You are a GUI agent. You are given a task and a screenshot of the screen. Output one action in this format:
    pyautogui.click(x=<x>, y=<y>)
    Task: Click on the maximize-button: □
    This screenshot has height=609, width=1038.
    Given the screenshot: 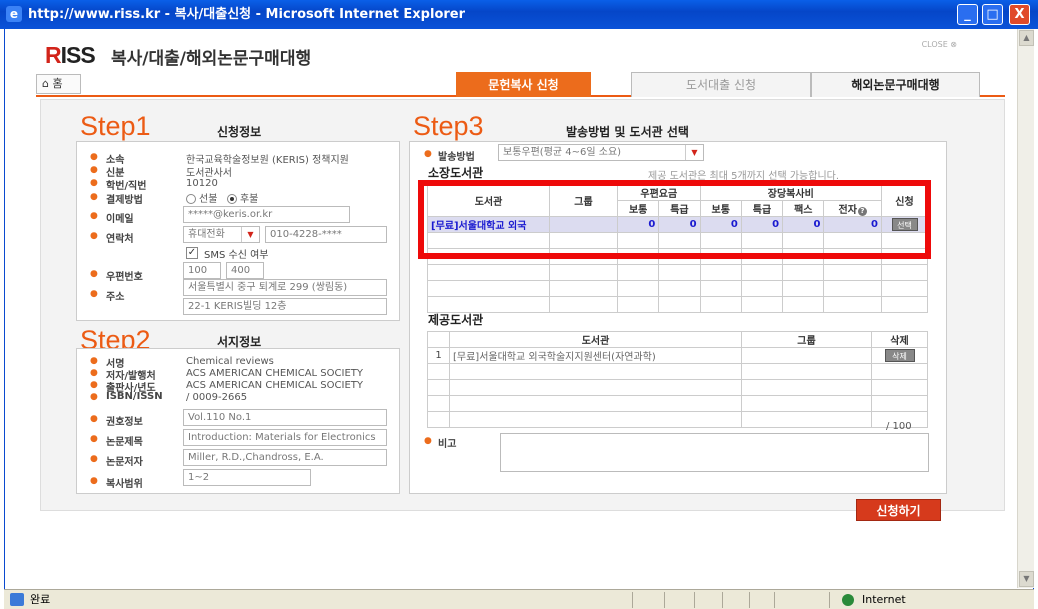 What is the action you would take?
    pyautogui.click(x=992, y=14)
    